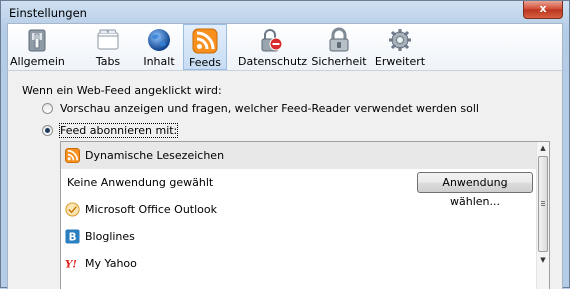 The width and height of the screenshot is (570, 289). I want to click on tab-allgemein: Allgemein, so click(37, 47).